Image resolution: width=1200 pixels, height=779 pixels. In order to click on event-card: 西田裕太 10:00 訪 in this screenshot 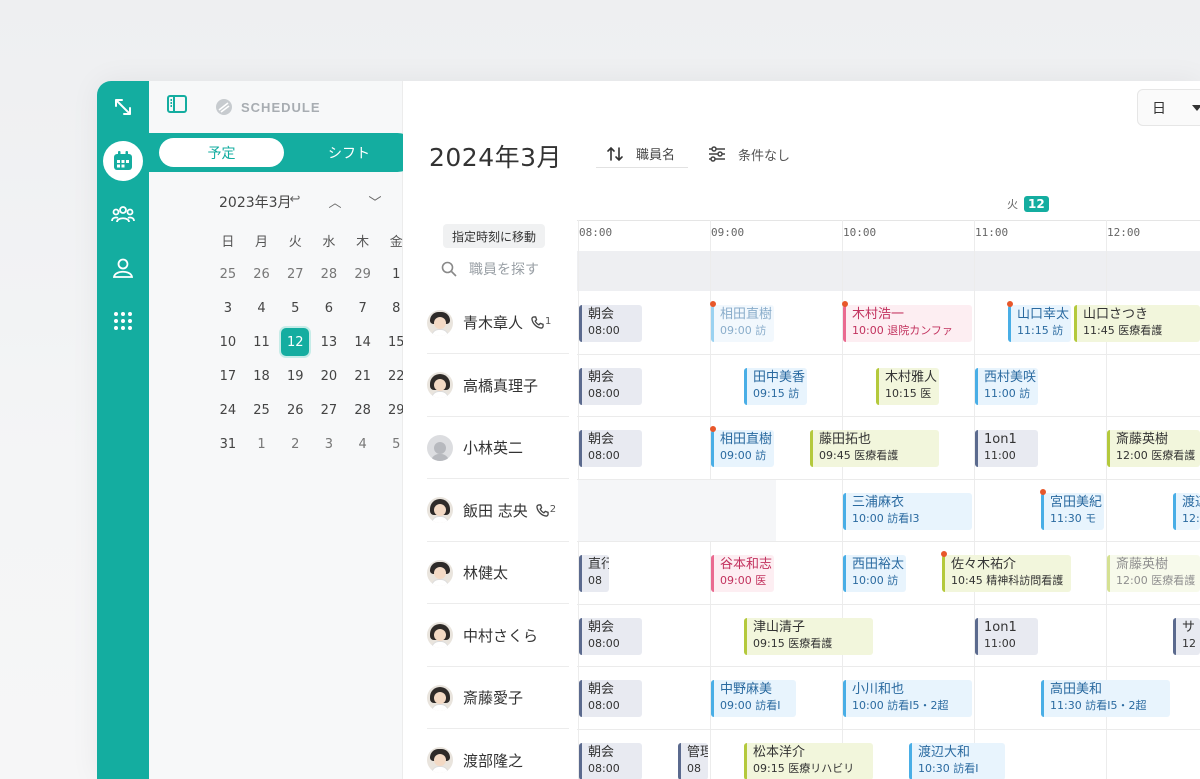, I will do `click(874, 573)`.